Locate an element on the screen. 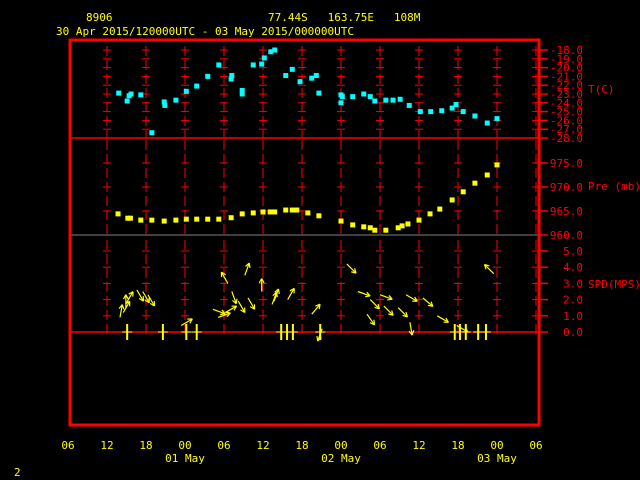  pressure-tick-label: 975.0 is located at coordinates (566, 163).